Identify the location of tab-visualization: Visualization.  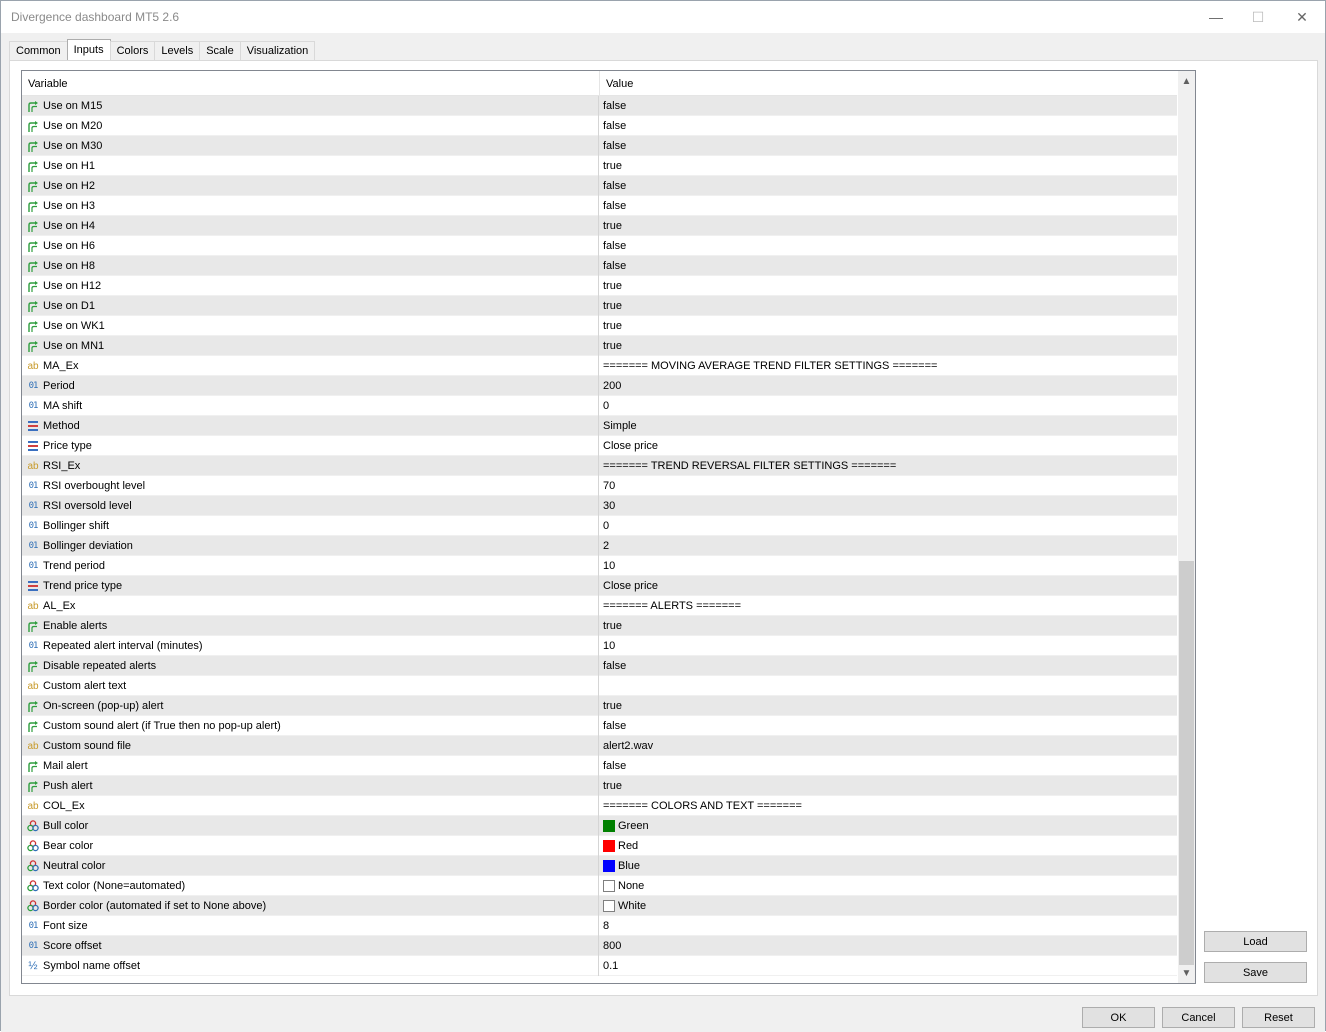
(277, 50).